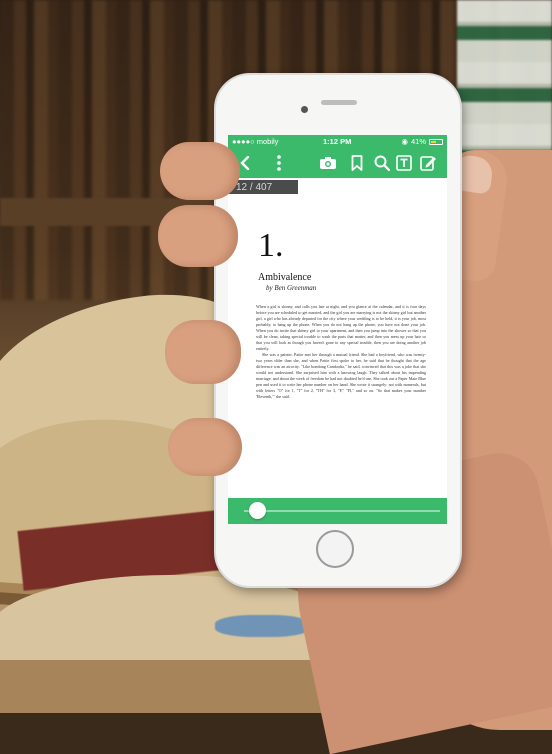 This screenshot has height=754, width=552. I want to click on chapter-title: Ambivalence, so click(285, 277).